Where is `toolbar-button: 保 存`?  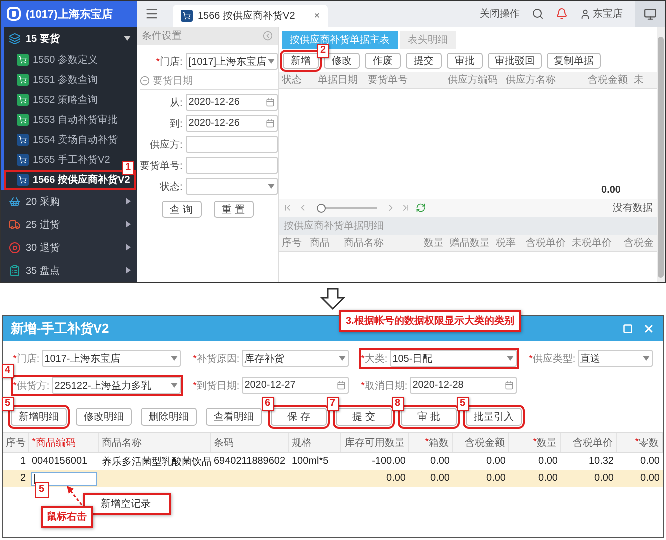
toolbar-button: 保 存 is located at coordinates (299, 417).